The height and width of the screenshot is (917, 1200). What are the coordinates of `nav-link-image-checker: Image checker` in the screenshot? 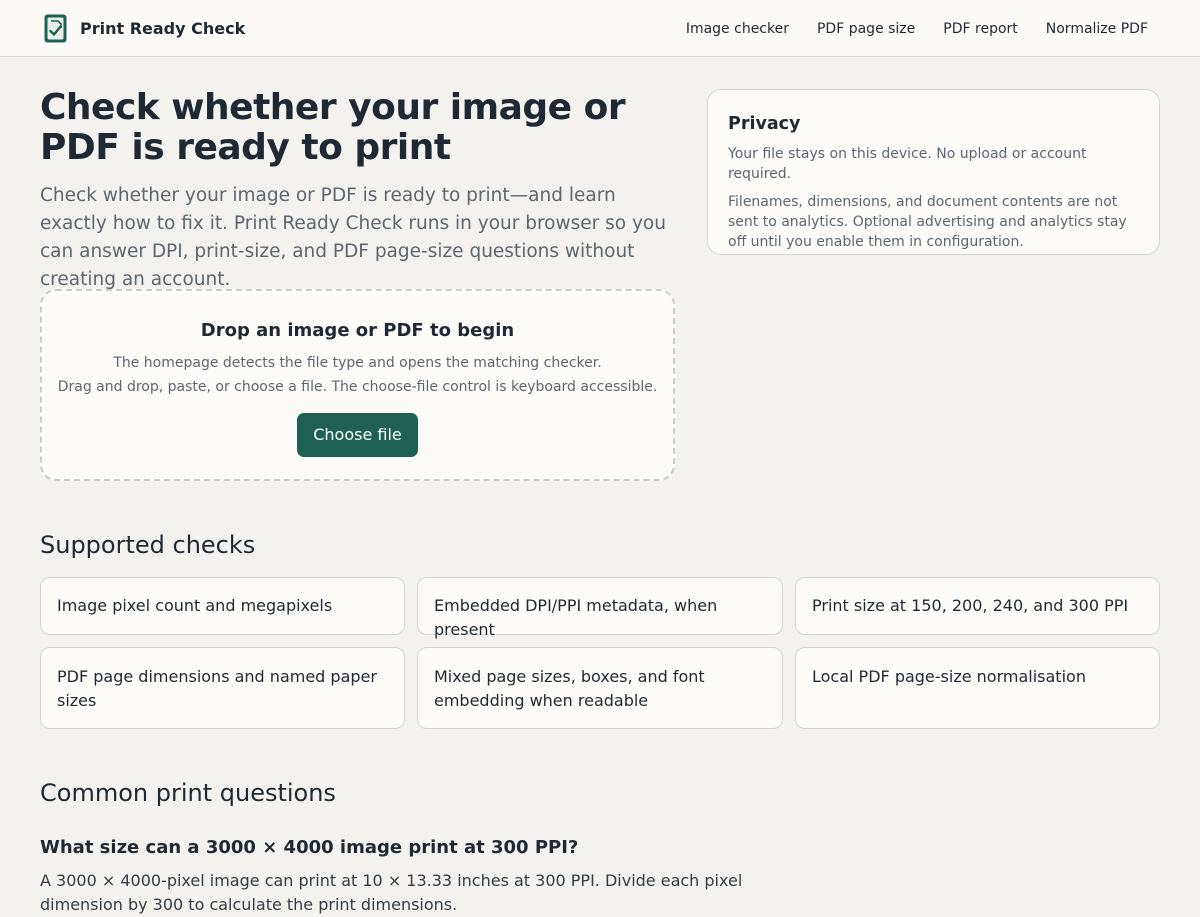 It's located at (737, 29).